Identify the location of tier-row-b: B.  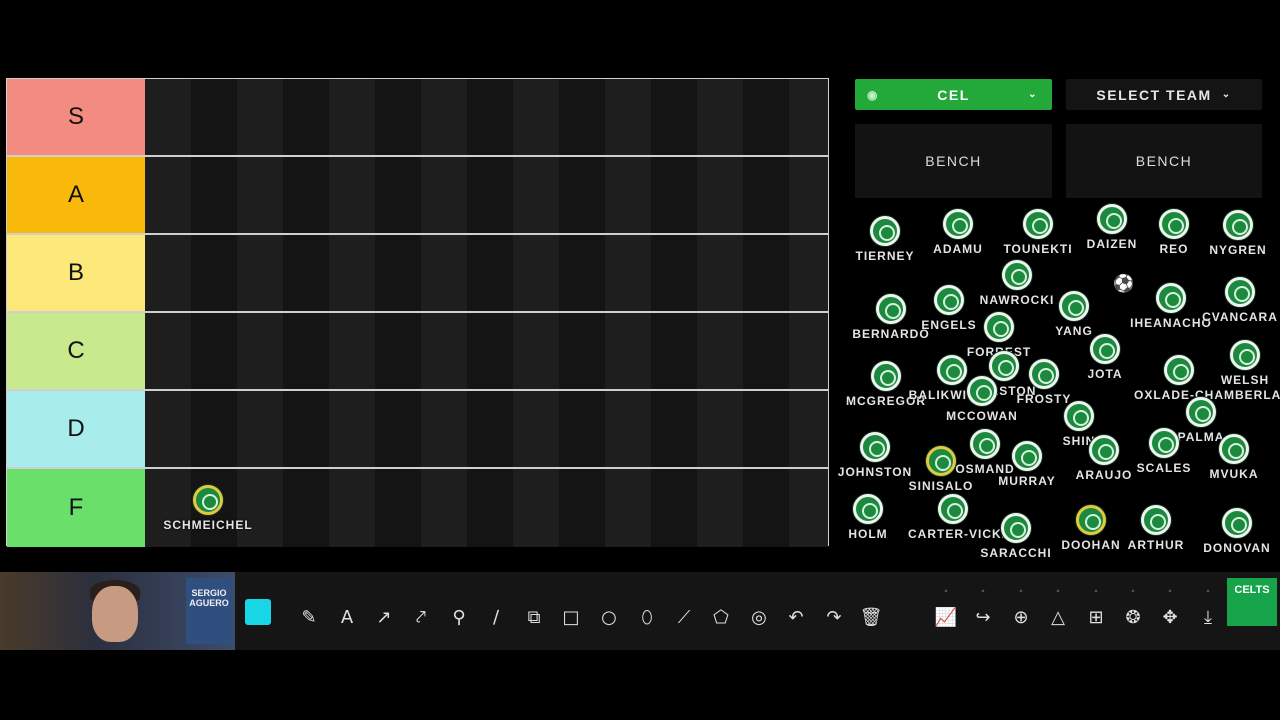
(417, 274).